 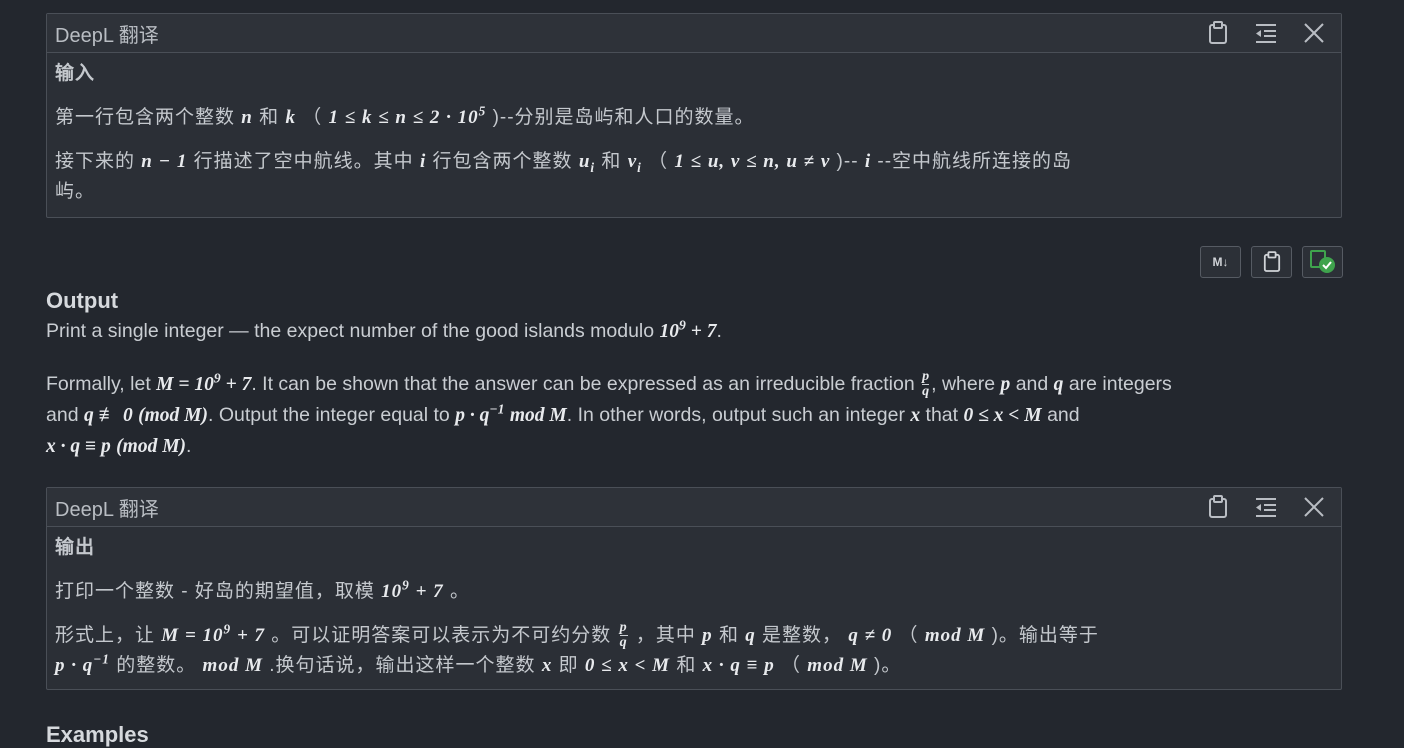 What do you see at coordinates (408, 116) in the screenshot?
I see `math-range: 1 ≤ k ≤ n ≤ 2 · 105` at bounding box center [408, 116].